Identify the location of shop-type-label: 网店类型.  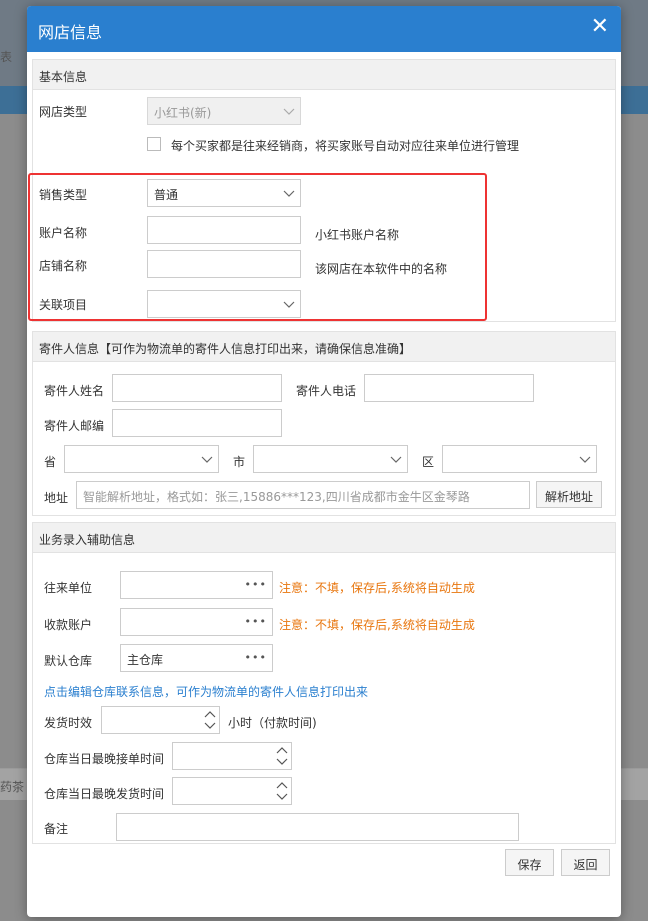
(63, 112).